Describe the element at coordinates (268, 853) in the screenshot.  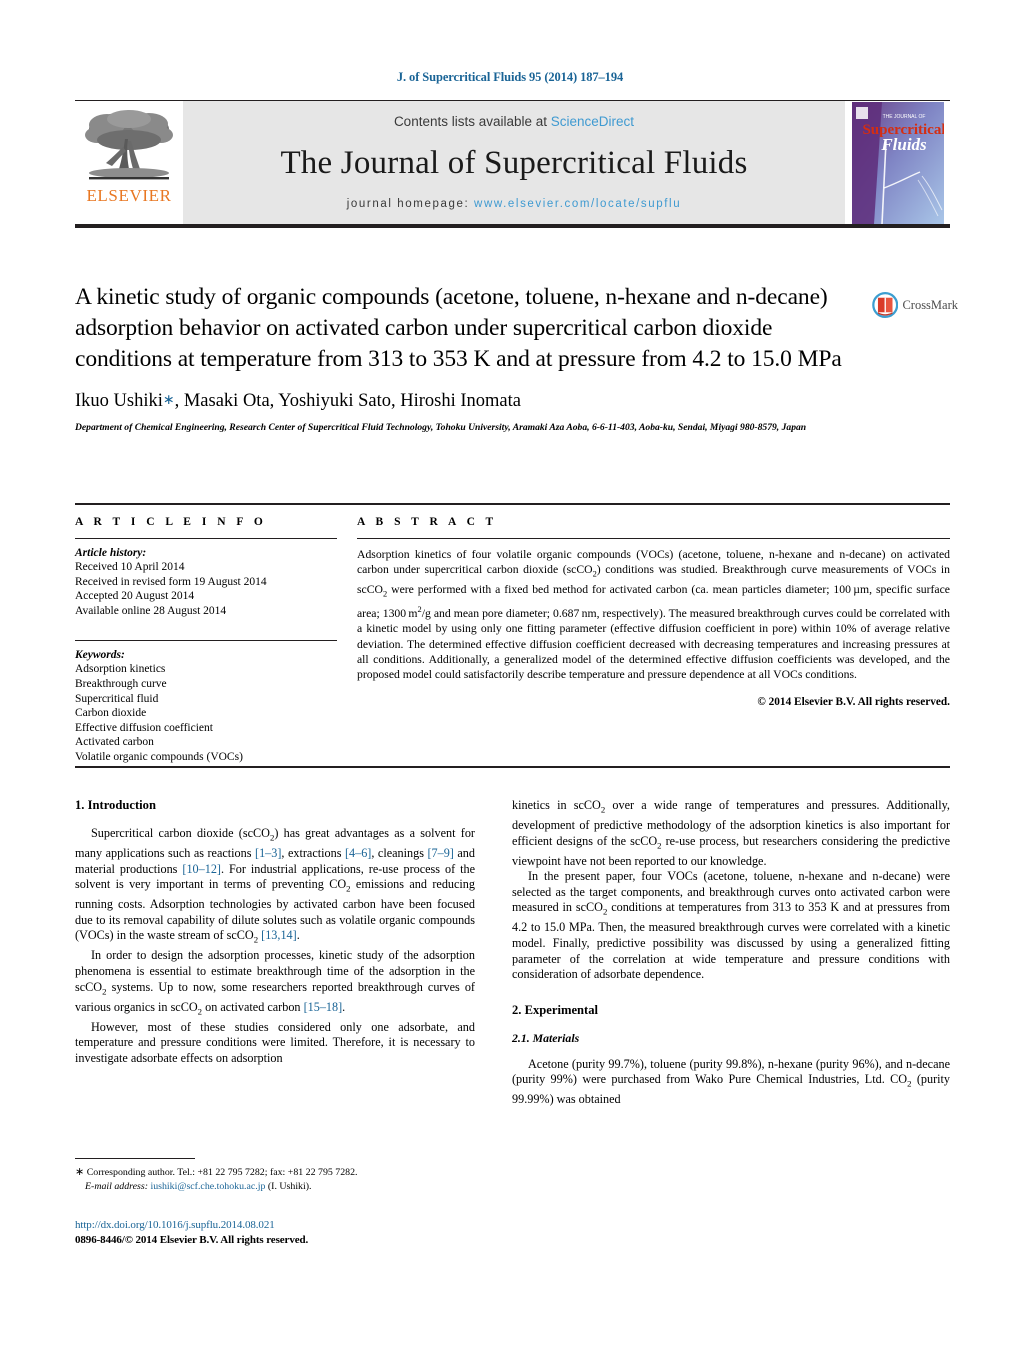
I see `citation-1-3: [1–3]` at that location.